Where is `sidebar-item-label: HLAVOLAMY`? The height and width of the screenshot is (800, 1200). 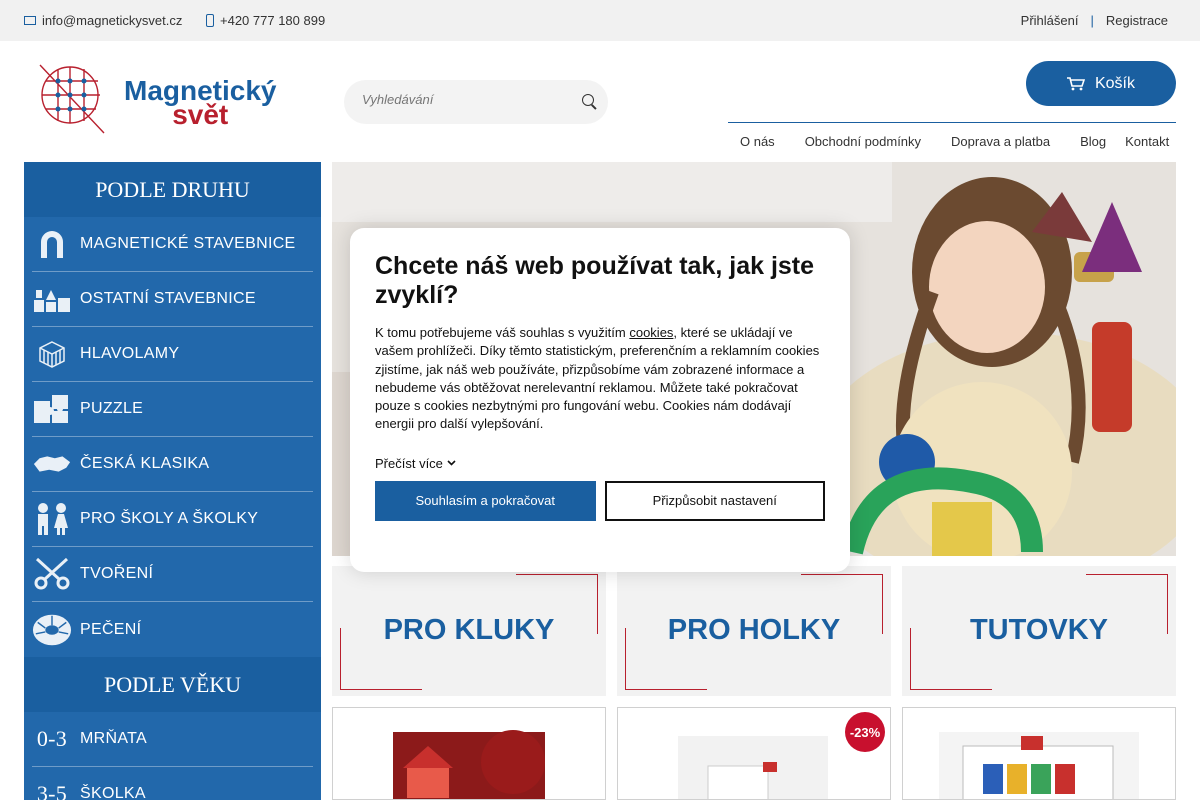
sidebar-item-label: HLAVOLAMY is located at coordinates (130, 353).